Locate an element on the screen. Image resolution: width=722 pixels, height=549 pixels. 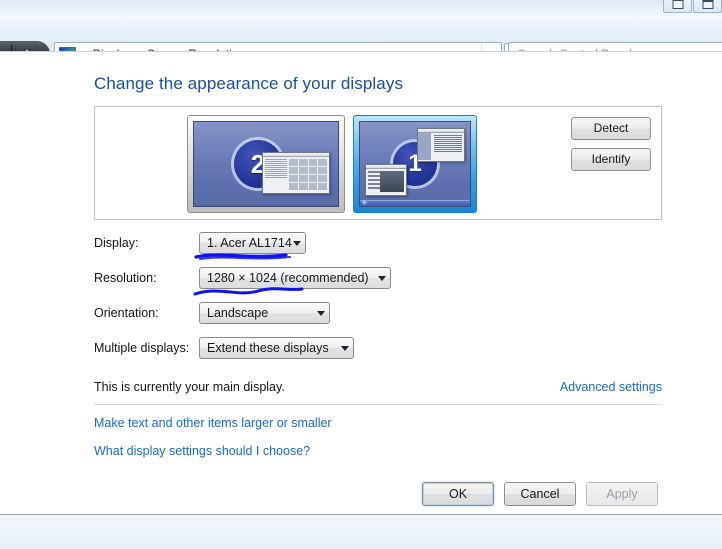
display-dropdown: 1. Acer AL1714 is located at coordinates (252, 243).